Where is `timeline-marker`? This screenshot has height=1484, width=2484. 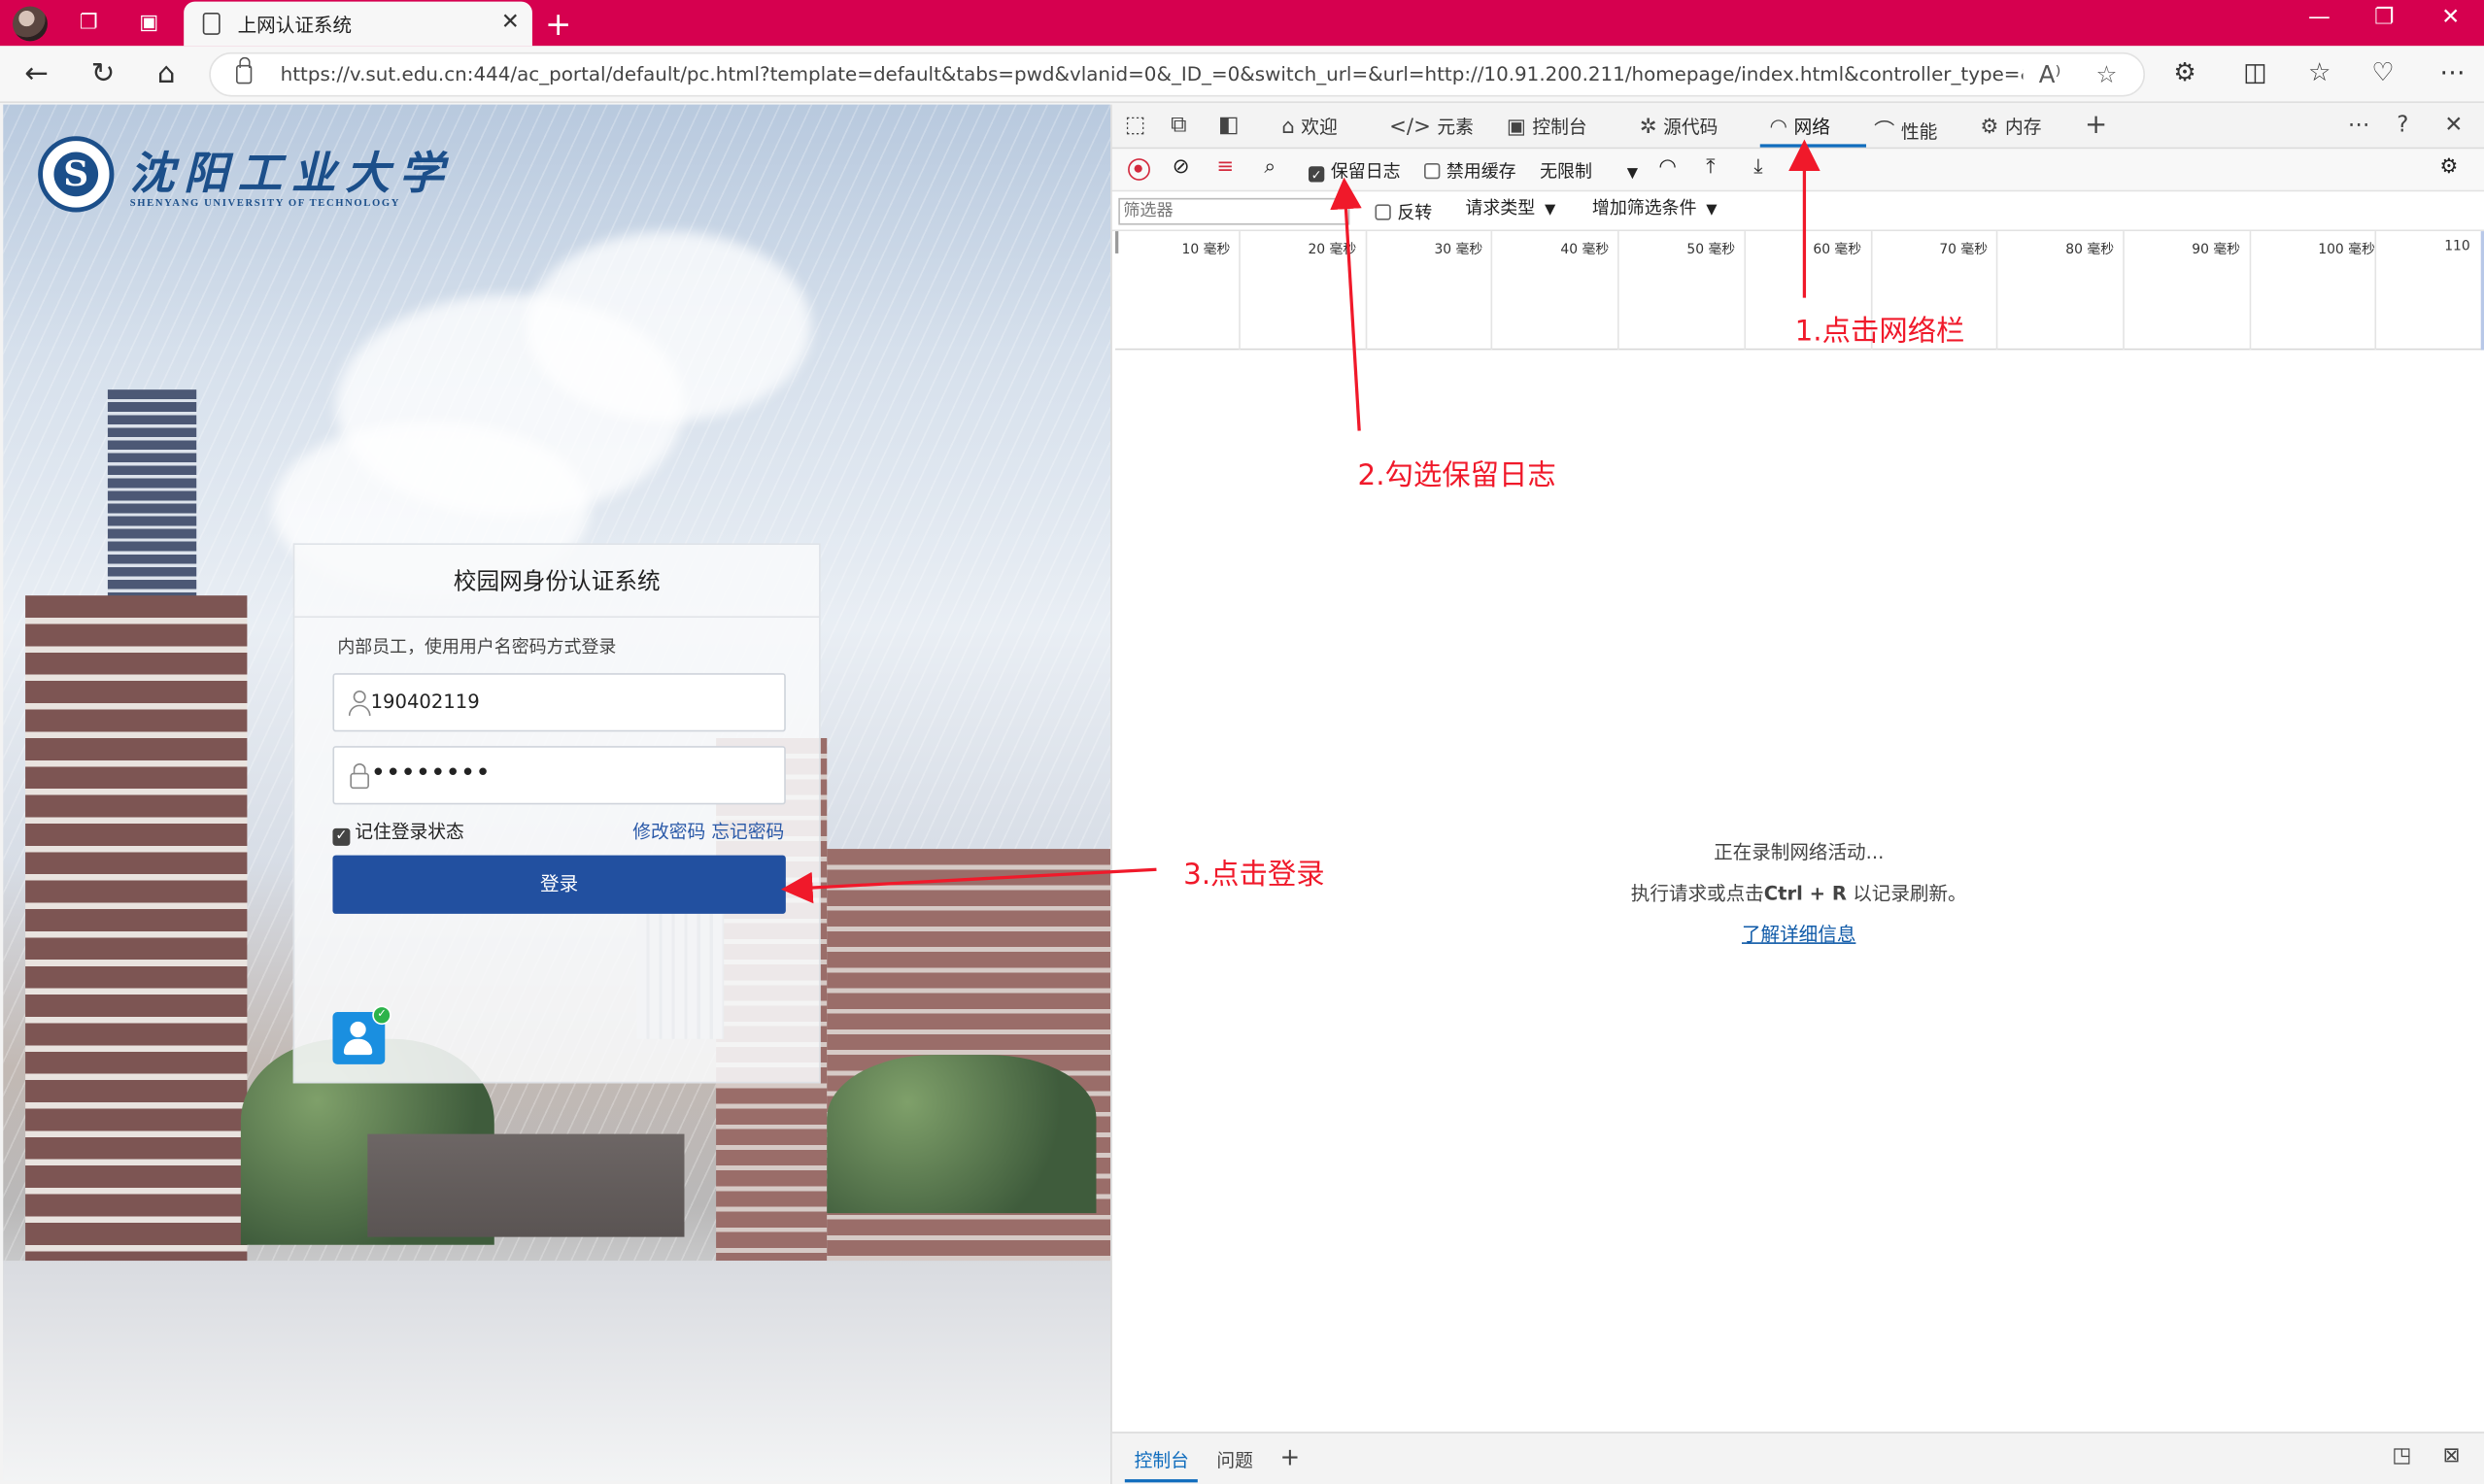 timeline-marker is located at coordinates (1117, 242).